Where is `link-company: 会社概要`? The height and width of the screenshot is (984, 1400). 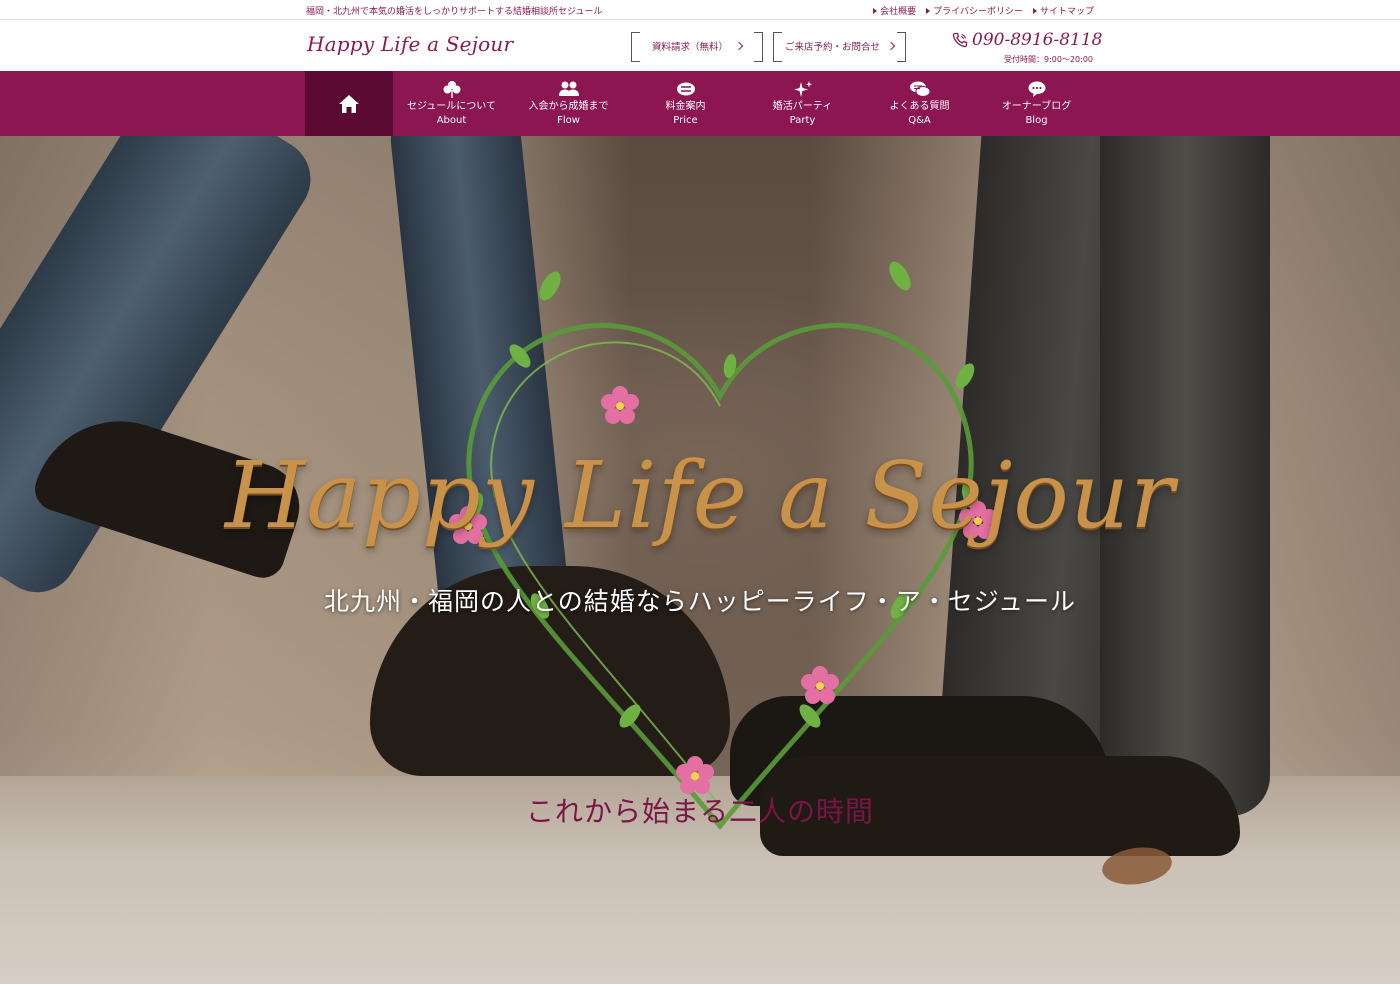
link-company: 会社概要 is located at coordinates (894, 10).